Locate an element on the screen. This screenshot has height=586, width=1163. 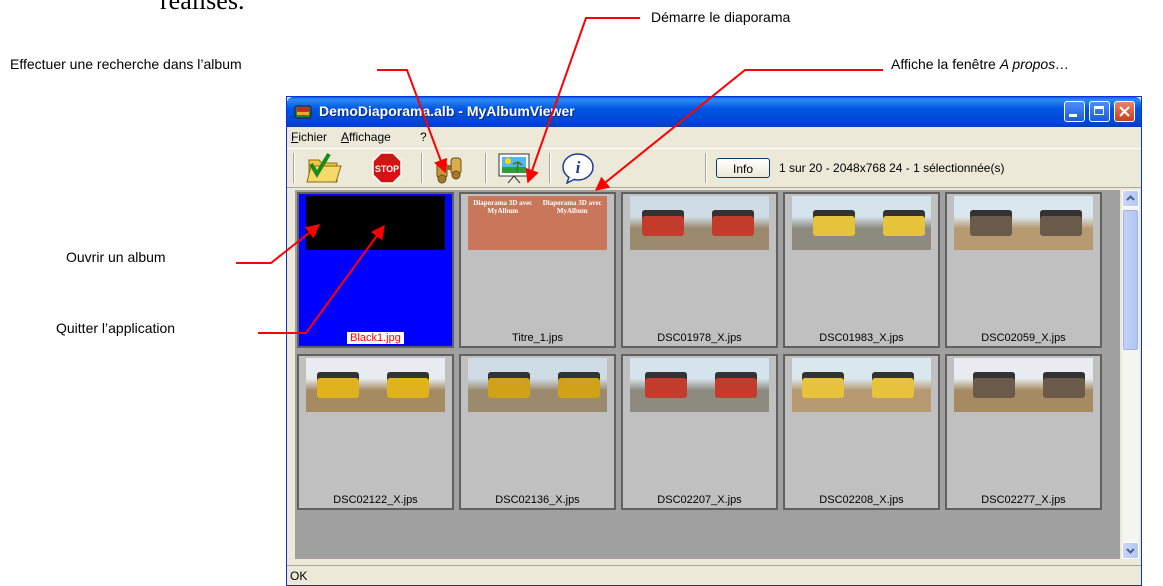
annotation-search: Effectuer une recherche dans l’album is located at coordinates (126, 64).